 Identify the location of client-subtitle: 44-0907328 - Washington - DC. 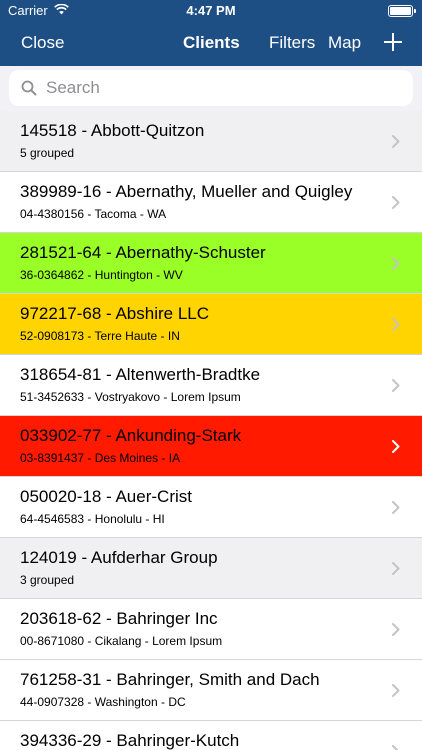
(103, 702).